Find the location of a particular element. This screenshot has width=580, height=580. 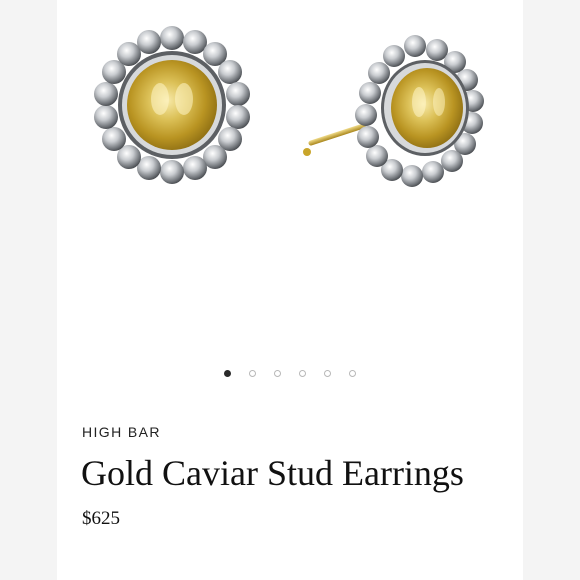

carousel-pagination is located at coordinates (290, 373).